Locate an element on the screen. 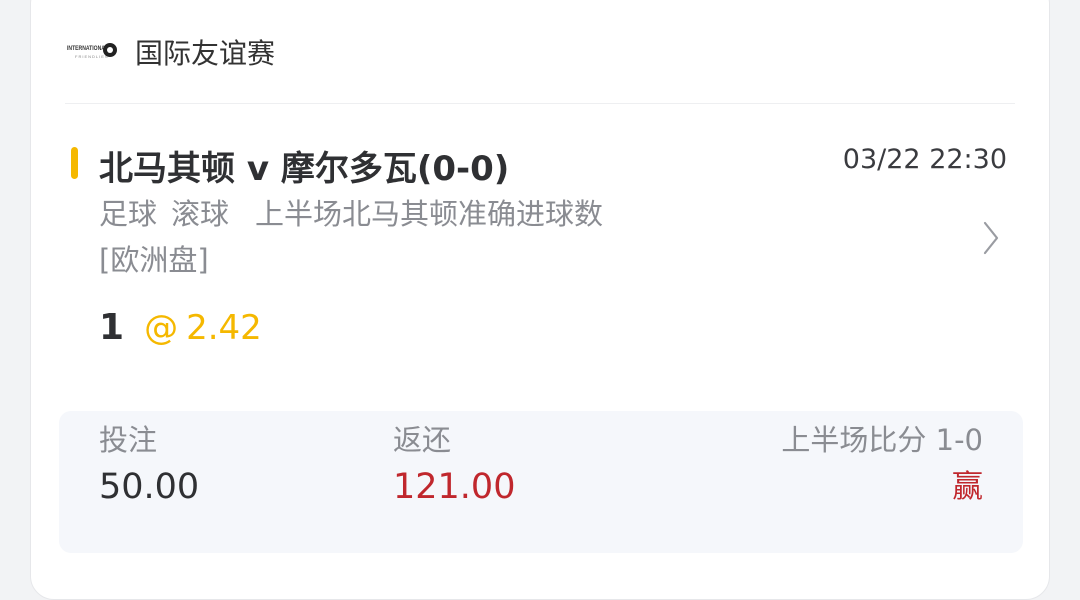  divider is located at coordinates (540, 103).